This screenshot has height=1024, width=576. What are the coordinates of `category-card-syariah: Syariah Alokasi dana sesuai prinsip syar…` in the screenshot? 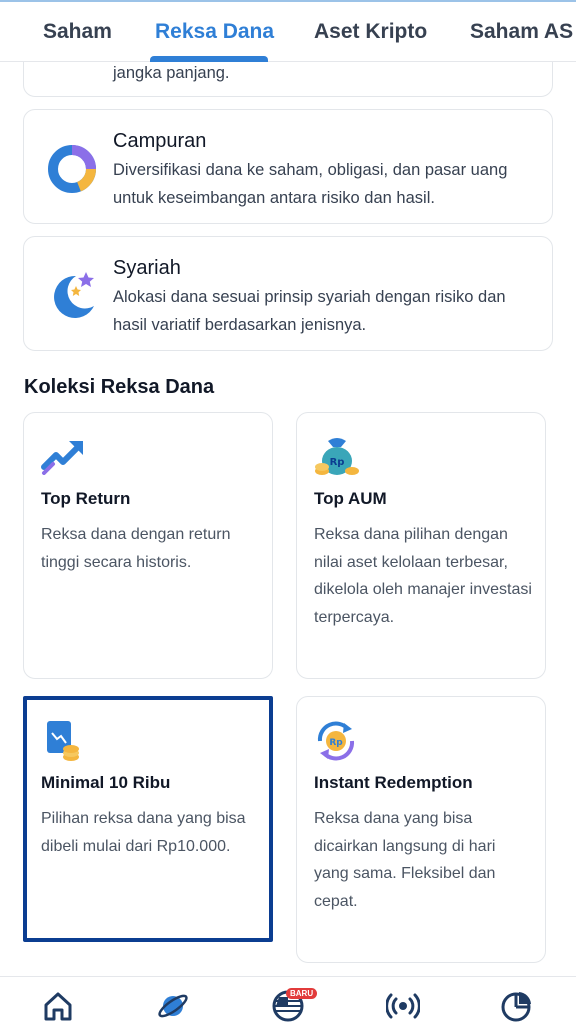 It's located at (288, 293).